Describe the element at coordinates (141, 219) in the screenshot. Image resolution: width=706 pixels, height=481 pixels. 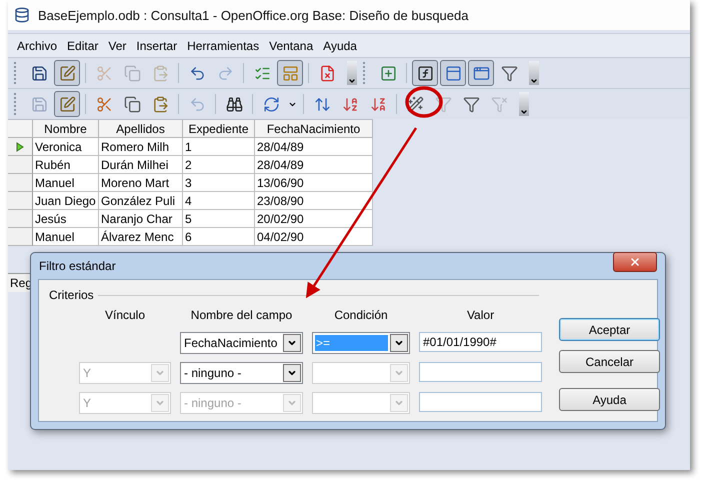
I see `table-cell: Naranjo Char` at that location.